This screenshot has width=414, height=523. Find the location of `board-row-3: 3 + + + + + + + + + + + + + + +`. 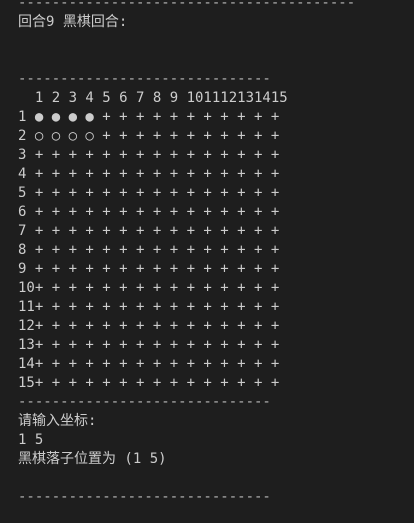

board-row-3: 3 + + + + + + + + + + + + + + + is located at coordinates (149, 155).